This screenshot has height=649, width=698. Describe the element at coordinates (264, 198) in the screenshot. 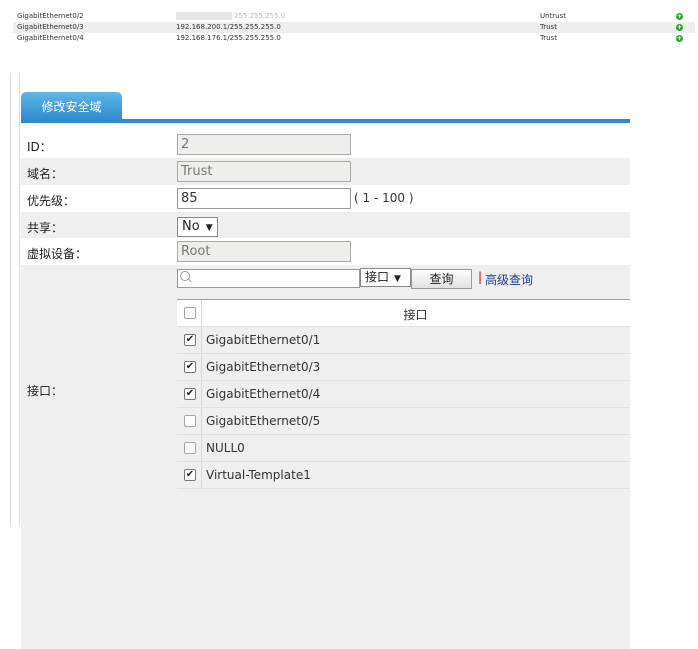

I see `priority-input: 85` at that location.